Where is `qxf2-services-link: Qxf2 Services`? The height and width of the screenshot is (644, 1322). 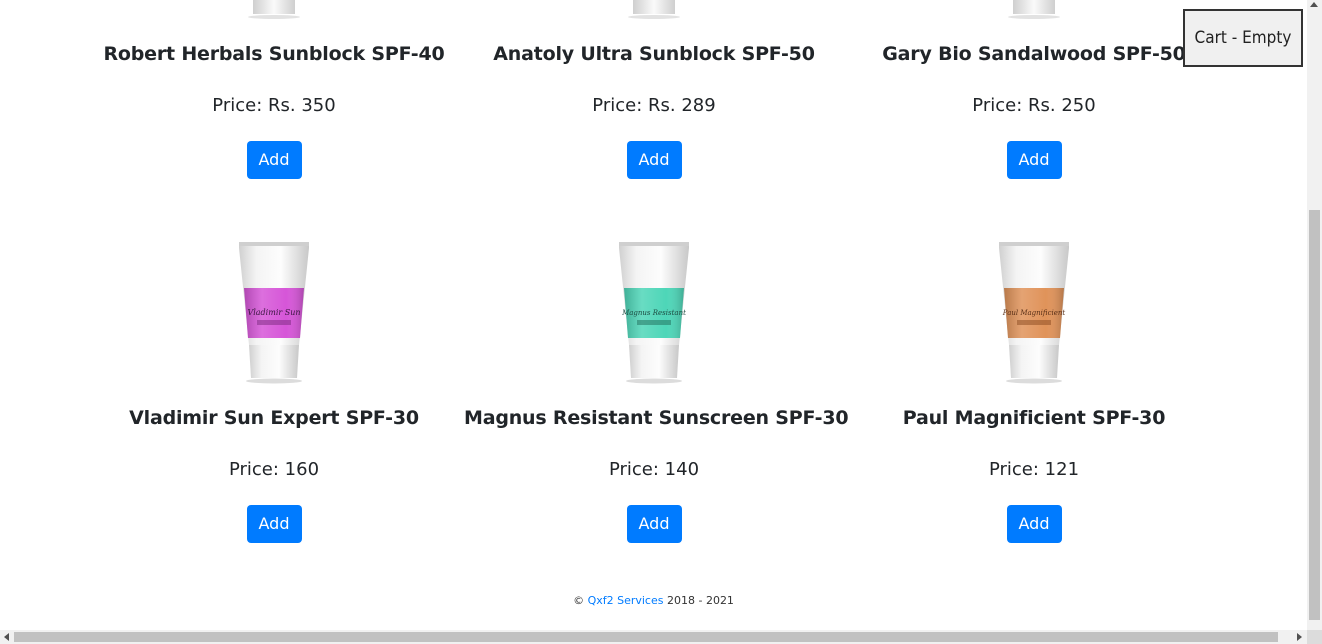 qxf2-services-link: Qxf2 Services is located at coordinates (626, 600).